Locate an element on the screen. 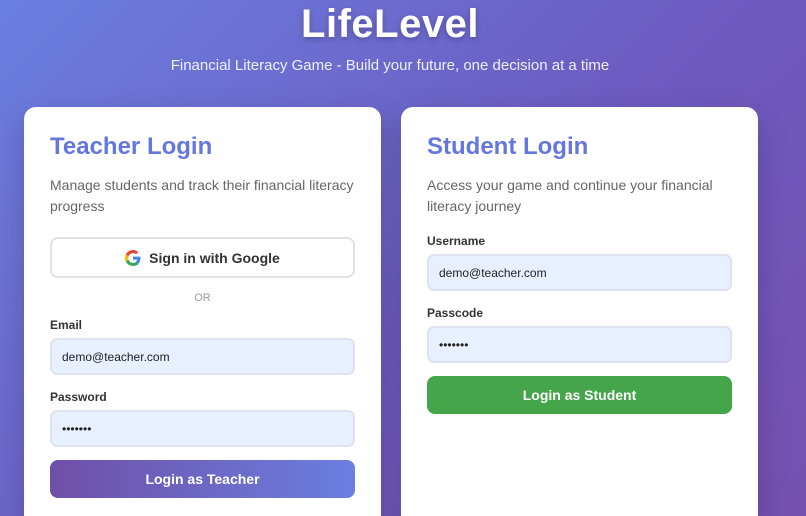 The image size is (806, 516). username-field: demo@teacher.com is located at coordinates (579, 272).